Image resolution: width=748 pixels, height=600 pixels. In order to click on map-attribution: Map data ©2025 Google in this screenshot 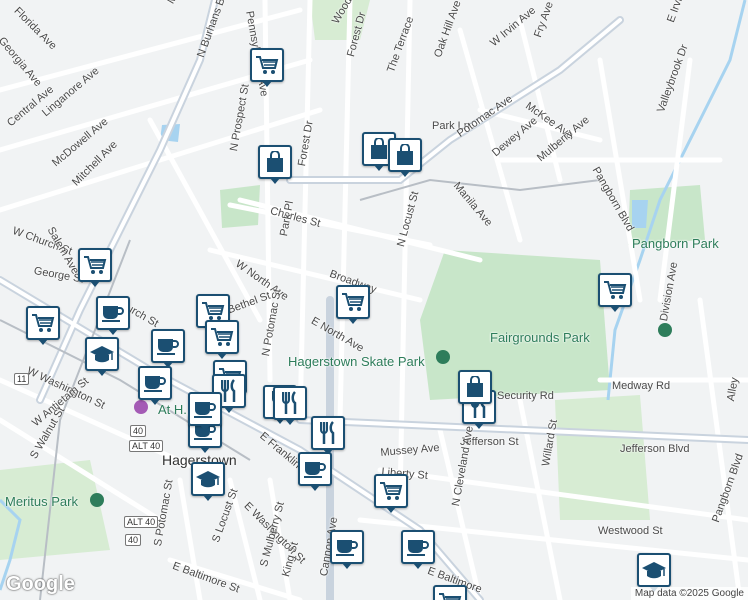, I will do `click(689, 593)`.